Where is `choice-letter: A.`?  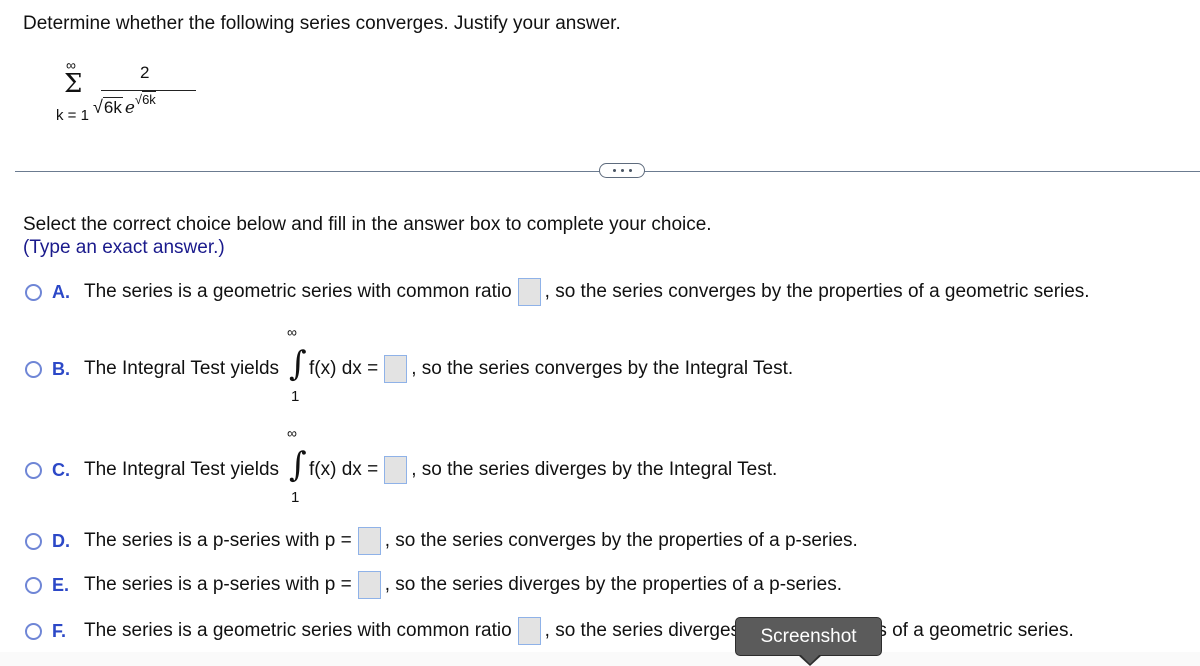 choice-letter: A. is located at coordinates (61, 291).